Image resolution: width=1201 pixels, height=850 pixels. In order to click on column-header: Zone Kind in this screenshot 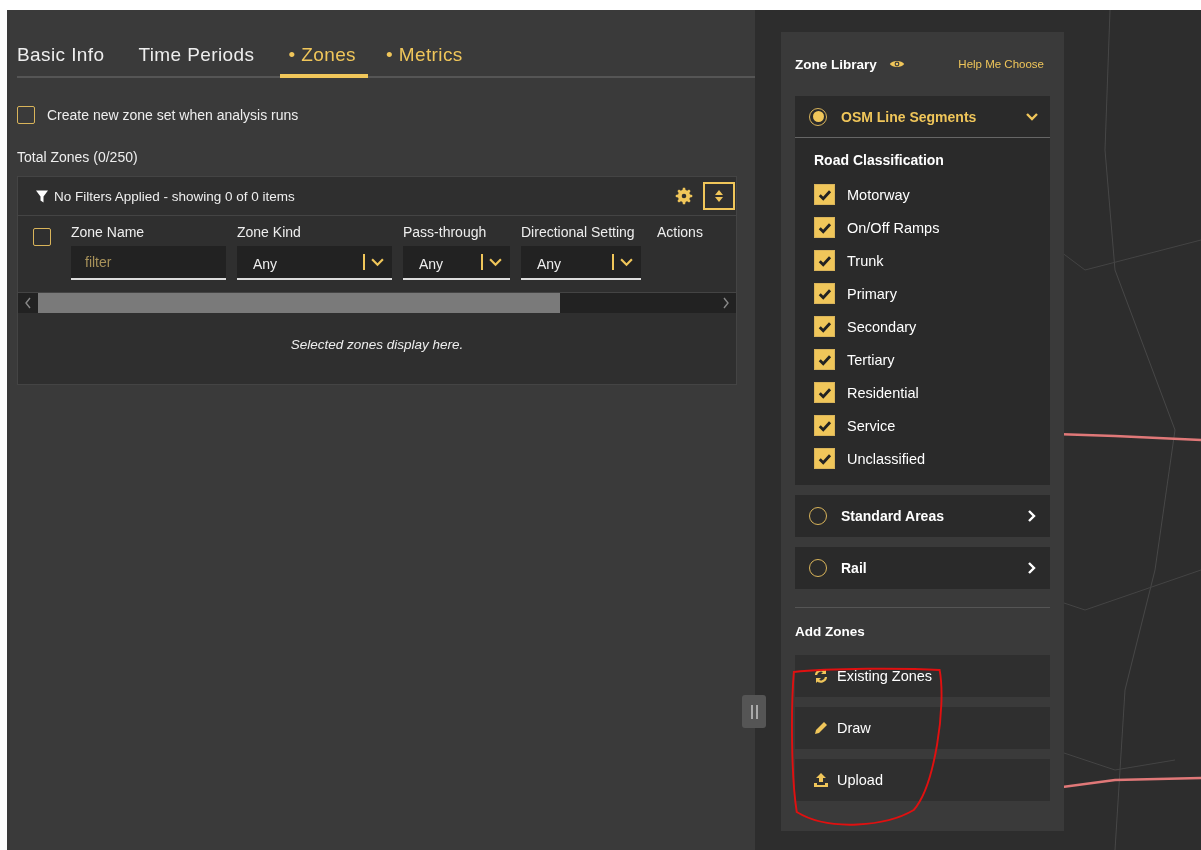, I will do `click(269, 232)`.